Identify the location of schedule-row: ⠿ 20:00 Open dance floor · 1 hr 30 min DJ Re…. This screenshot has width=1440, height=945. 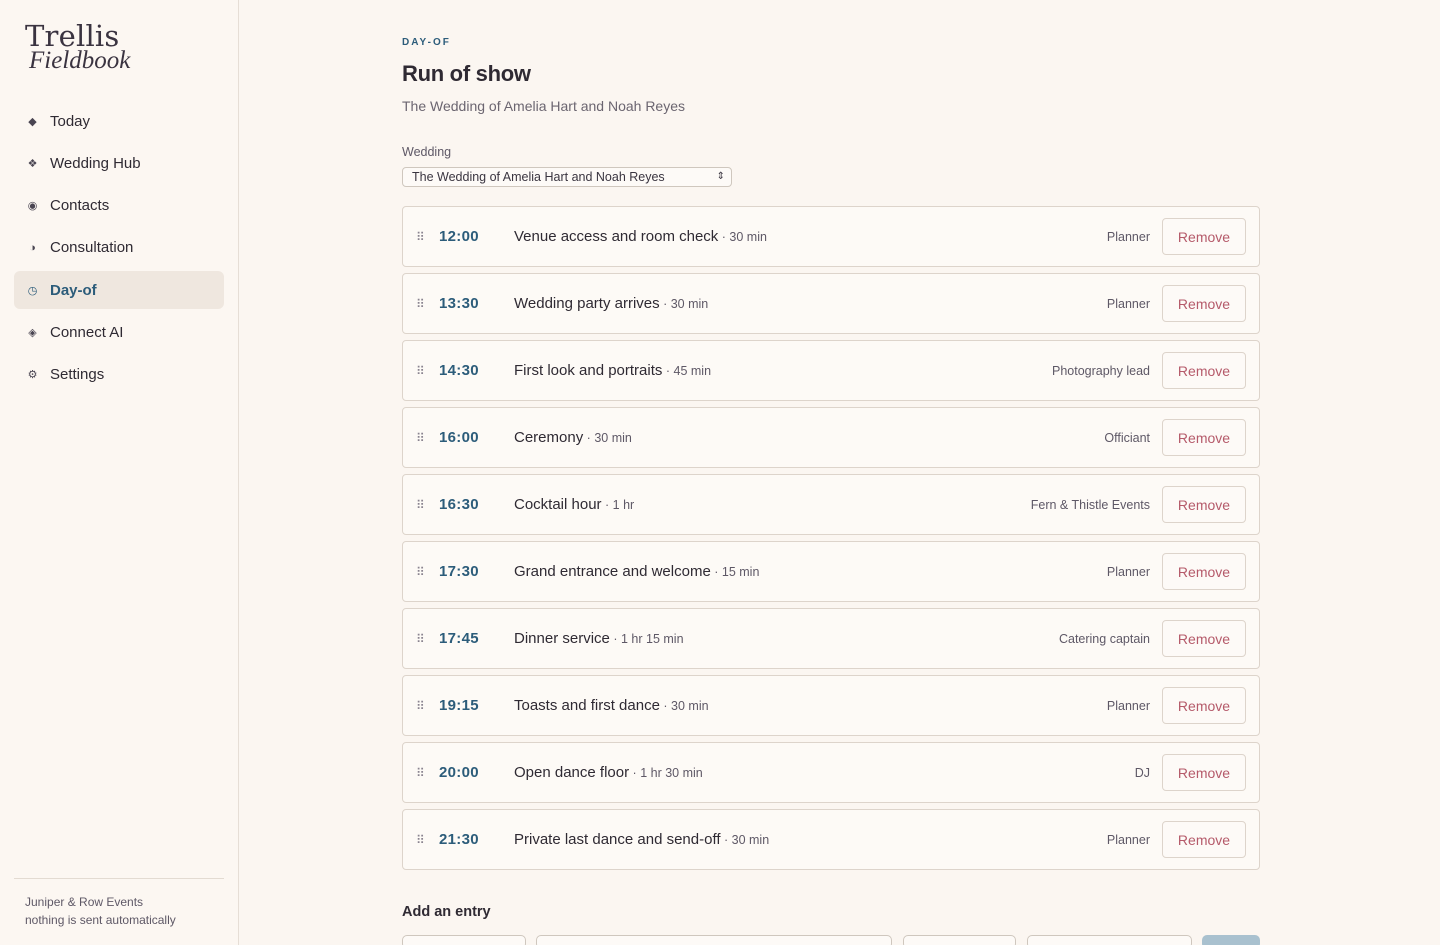
(831, 772).